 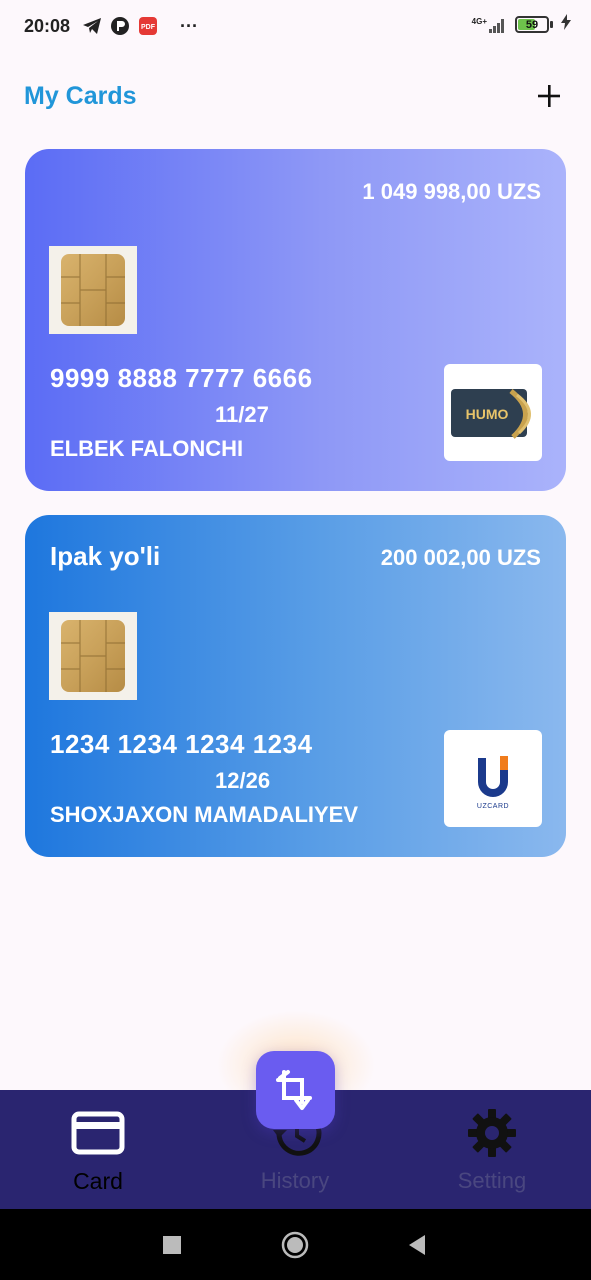 I want to click on card-number: 9999 8888 7777 6666, so click(x=181, y=378).